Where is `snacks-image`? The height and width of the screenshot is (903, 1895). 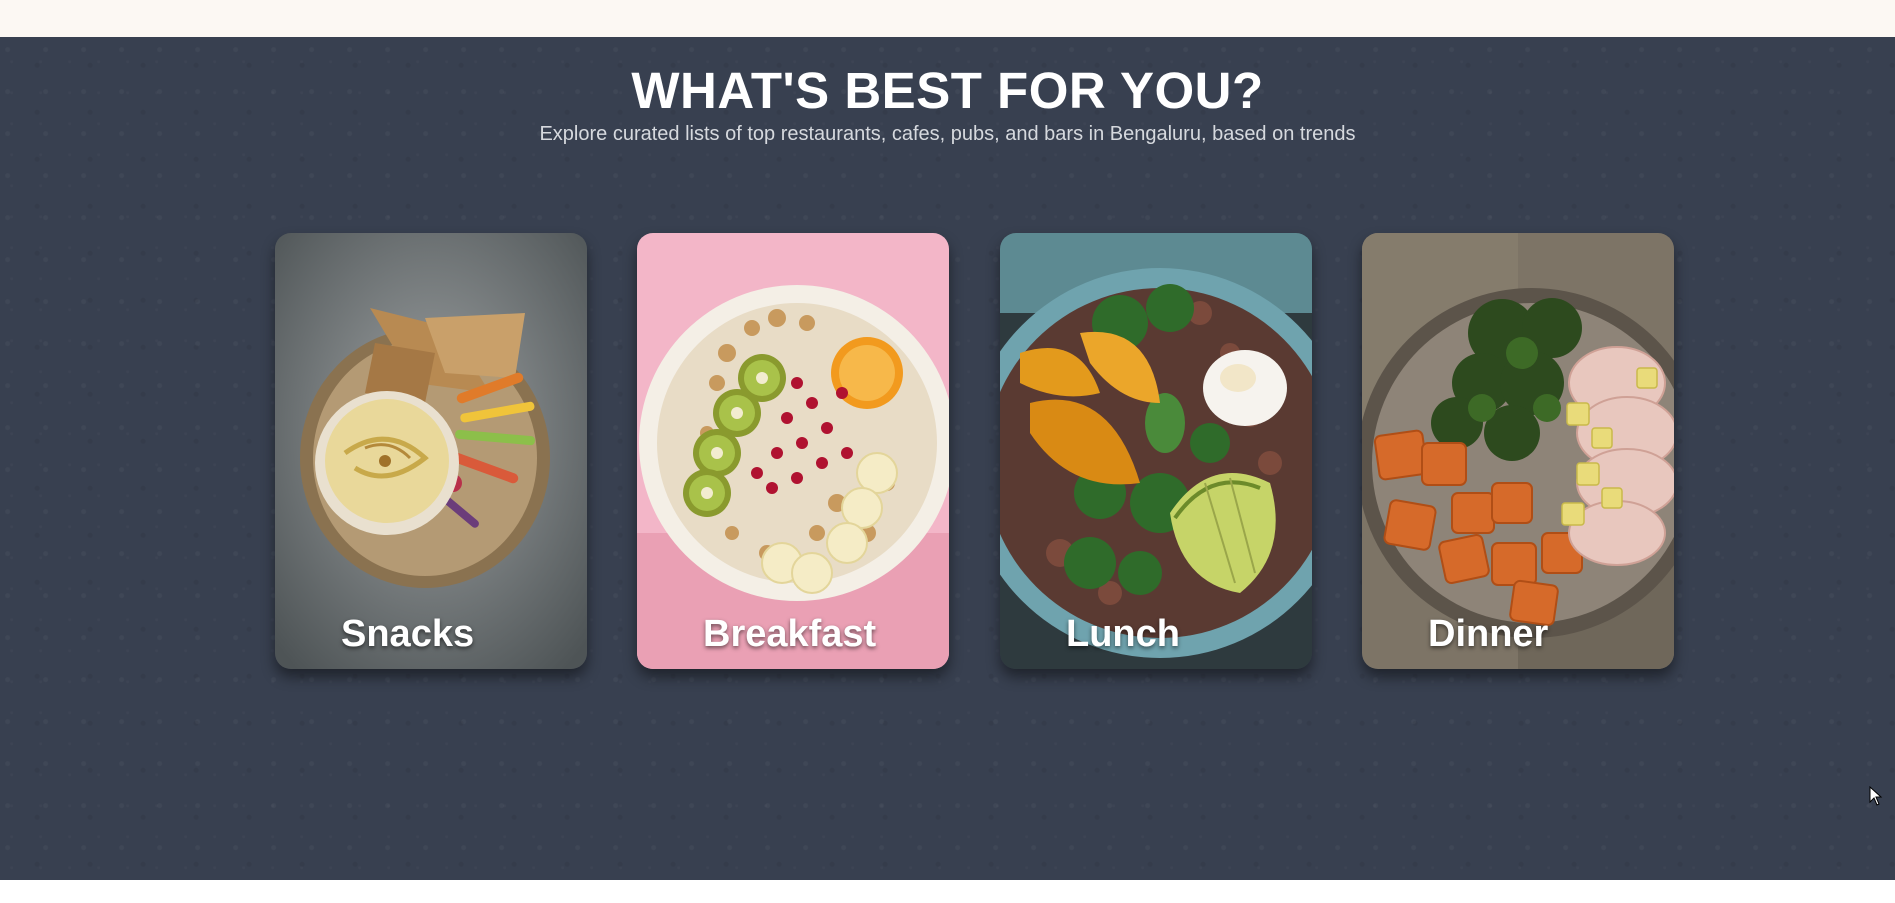
snacks-image is located at coordinates (431, 451).